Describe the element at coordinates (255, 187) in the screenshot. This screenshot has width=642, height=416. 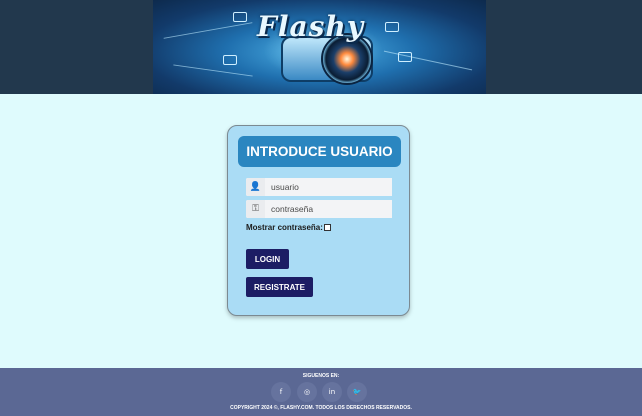
I see `user-icon: 👤` at that location.